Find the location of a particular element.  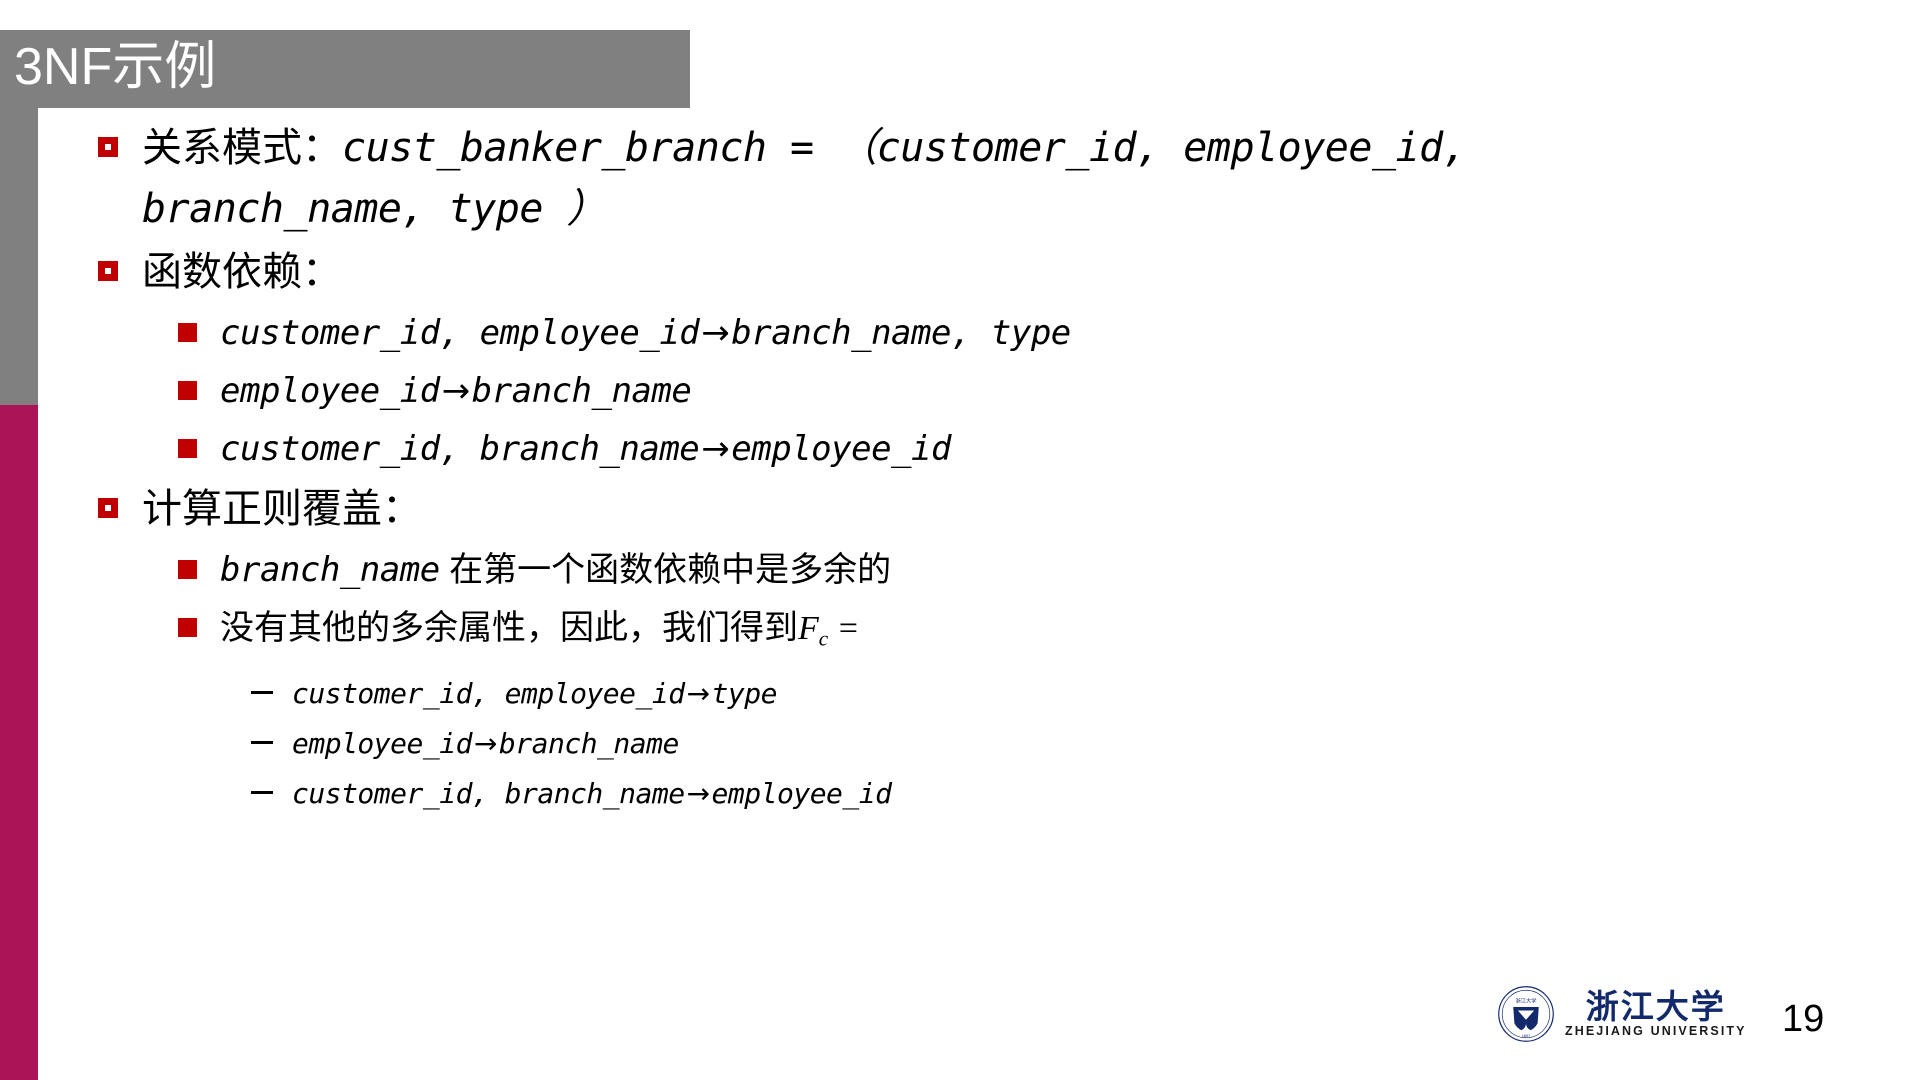

bullet-relation-schema-label: 关系模式： is located at coordinates (242, 148).